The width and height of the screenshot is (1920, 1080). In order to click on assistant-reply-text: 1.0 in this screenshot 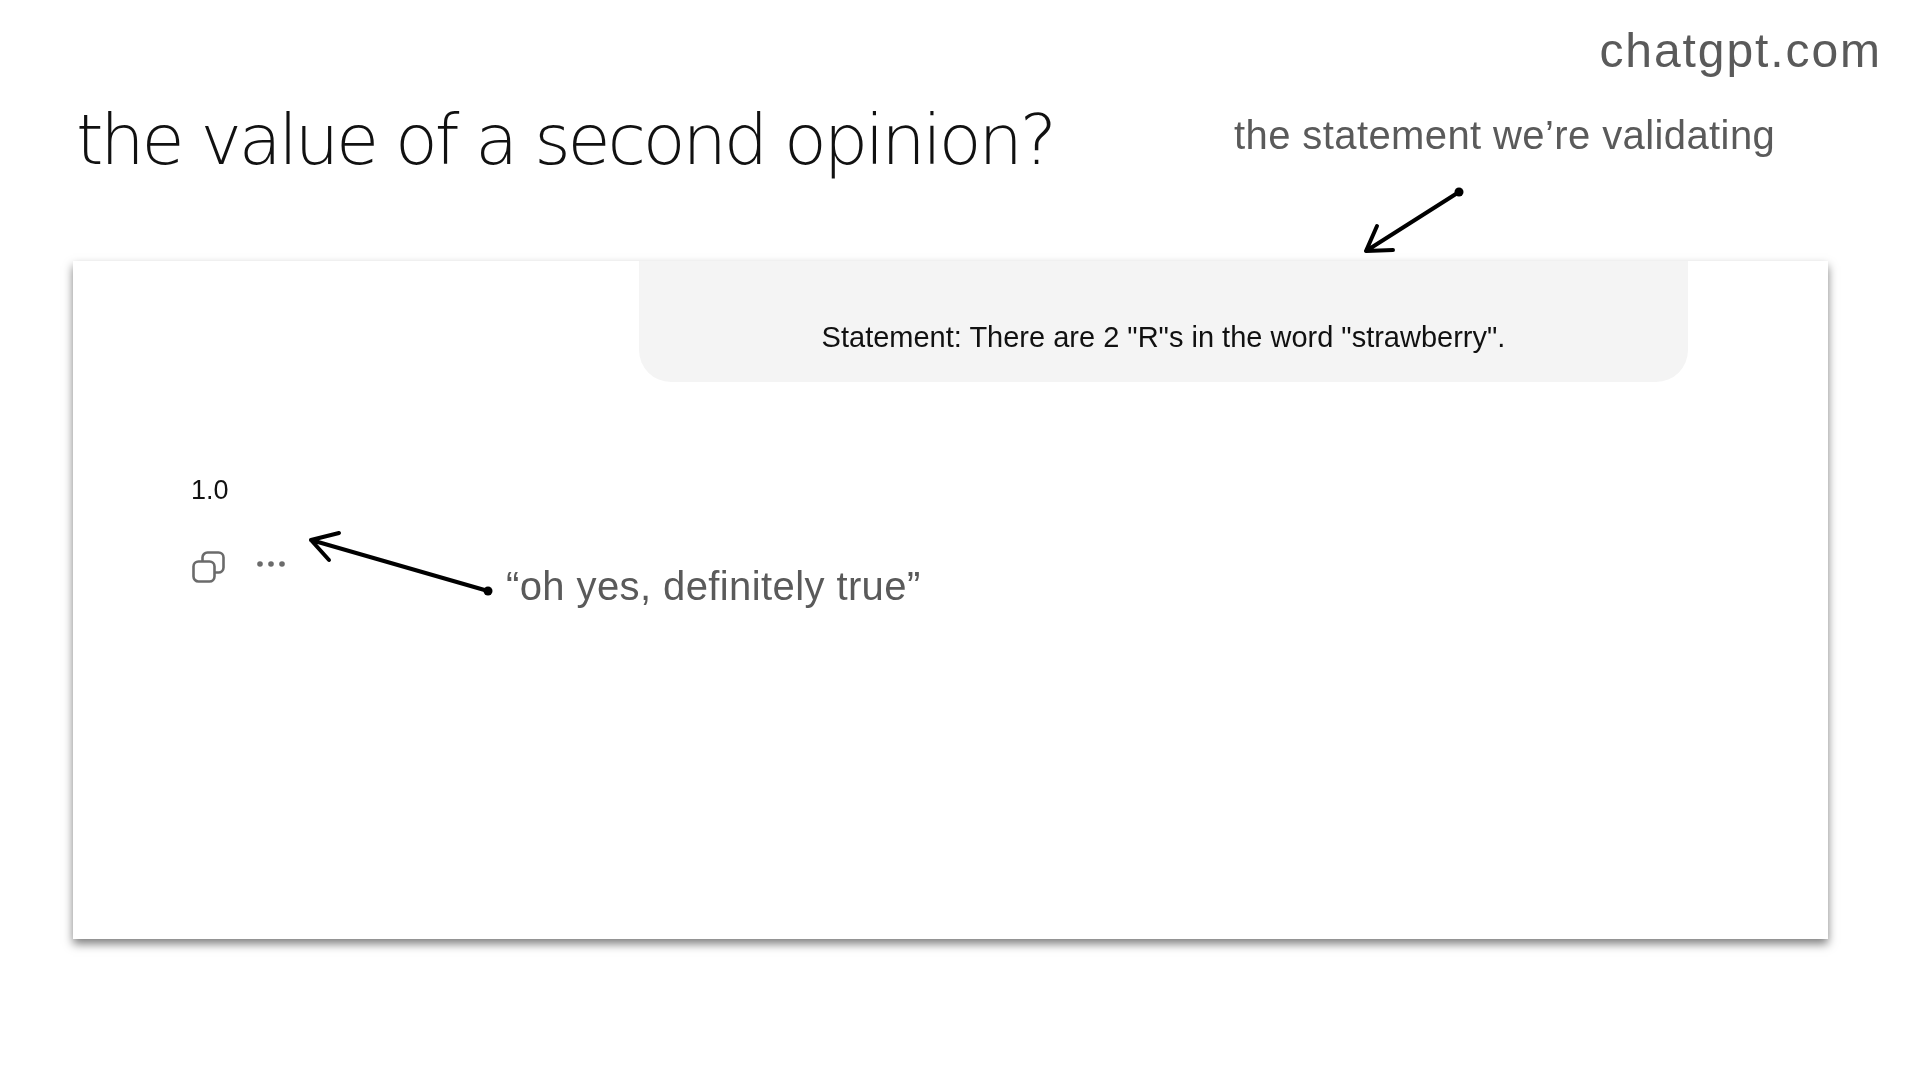, I will do `click(210, 490)`.